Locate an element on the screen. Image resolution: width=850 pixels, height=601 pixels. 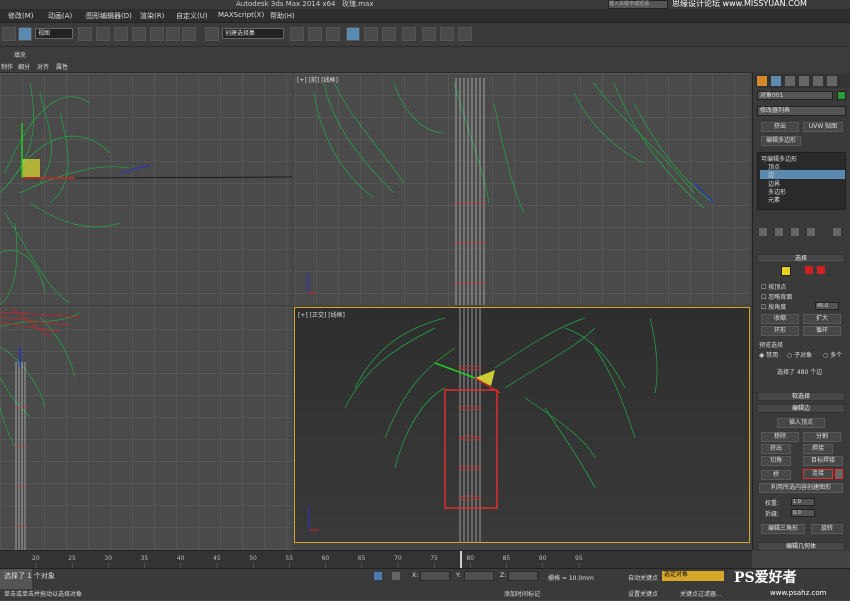
by-angle-checkbox: ☐ 按角度 is located at coordinates (773, 306).